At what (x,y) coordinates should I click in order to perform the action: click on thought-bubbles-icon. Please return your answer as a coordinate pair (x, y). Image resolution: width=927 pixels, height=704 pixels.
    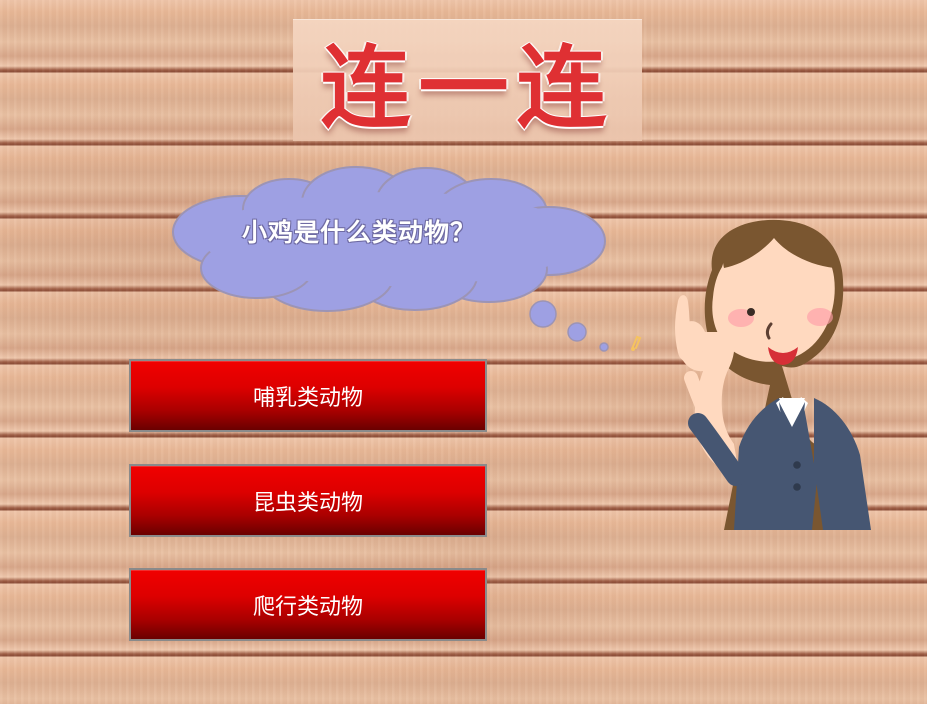
    Looking at the image, I should click on (569, 326).